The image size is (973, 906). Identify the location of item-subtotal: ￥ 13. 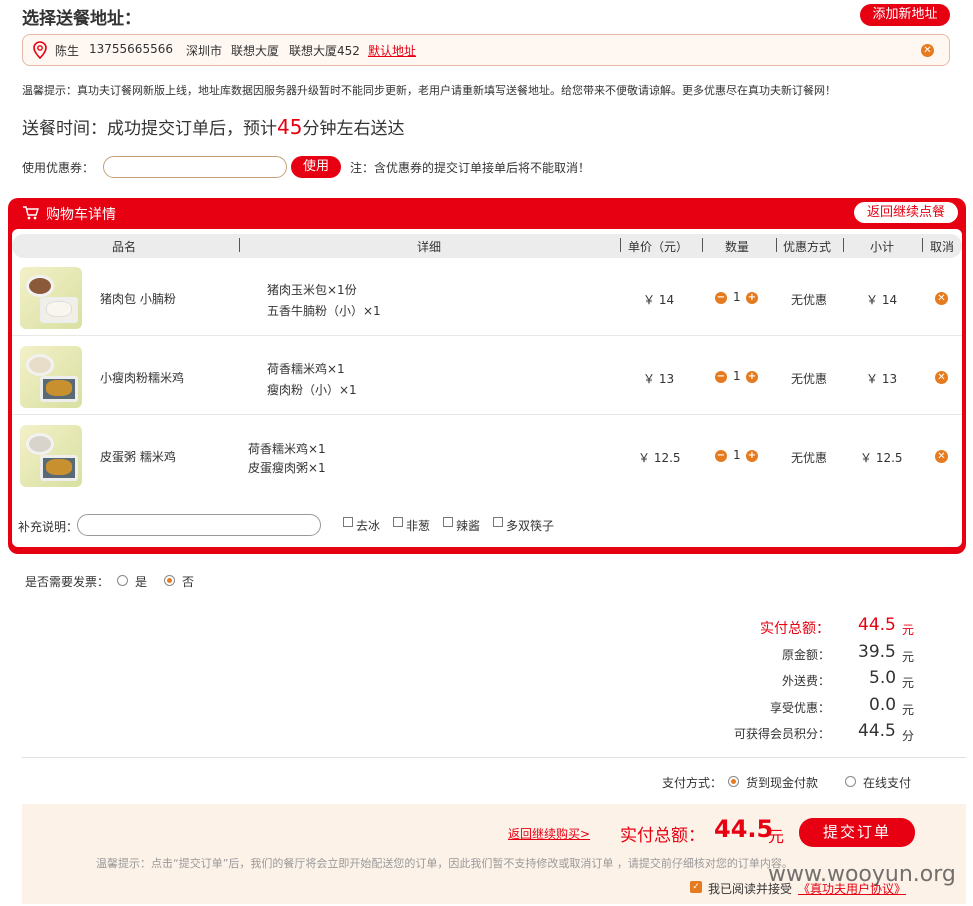
(882, 379).